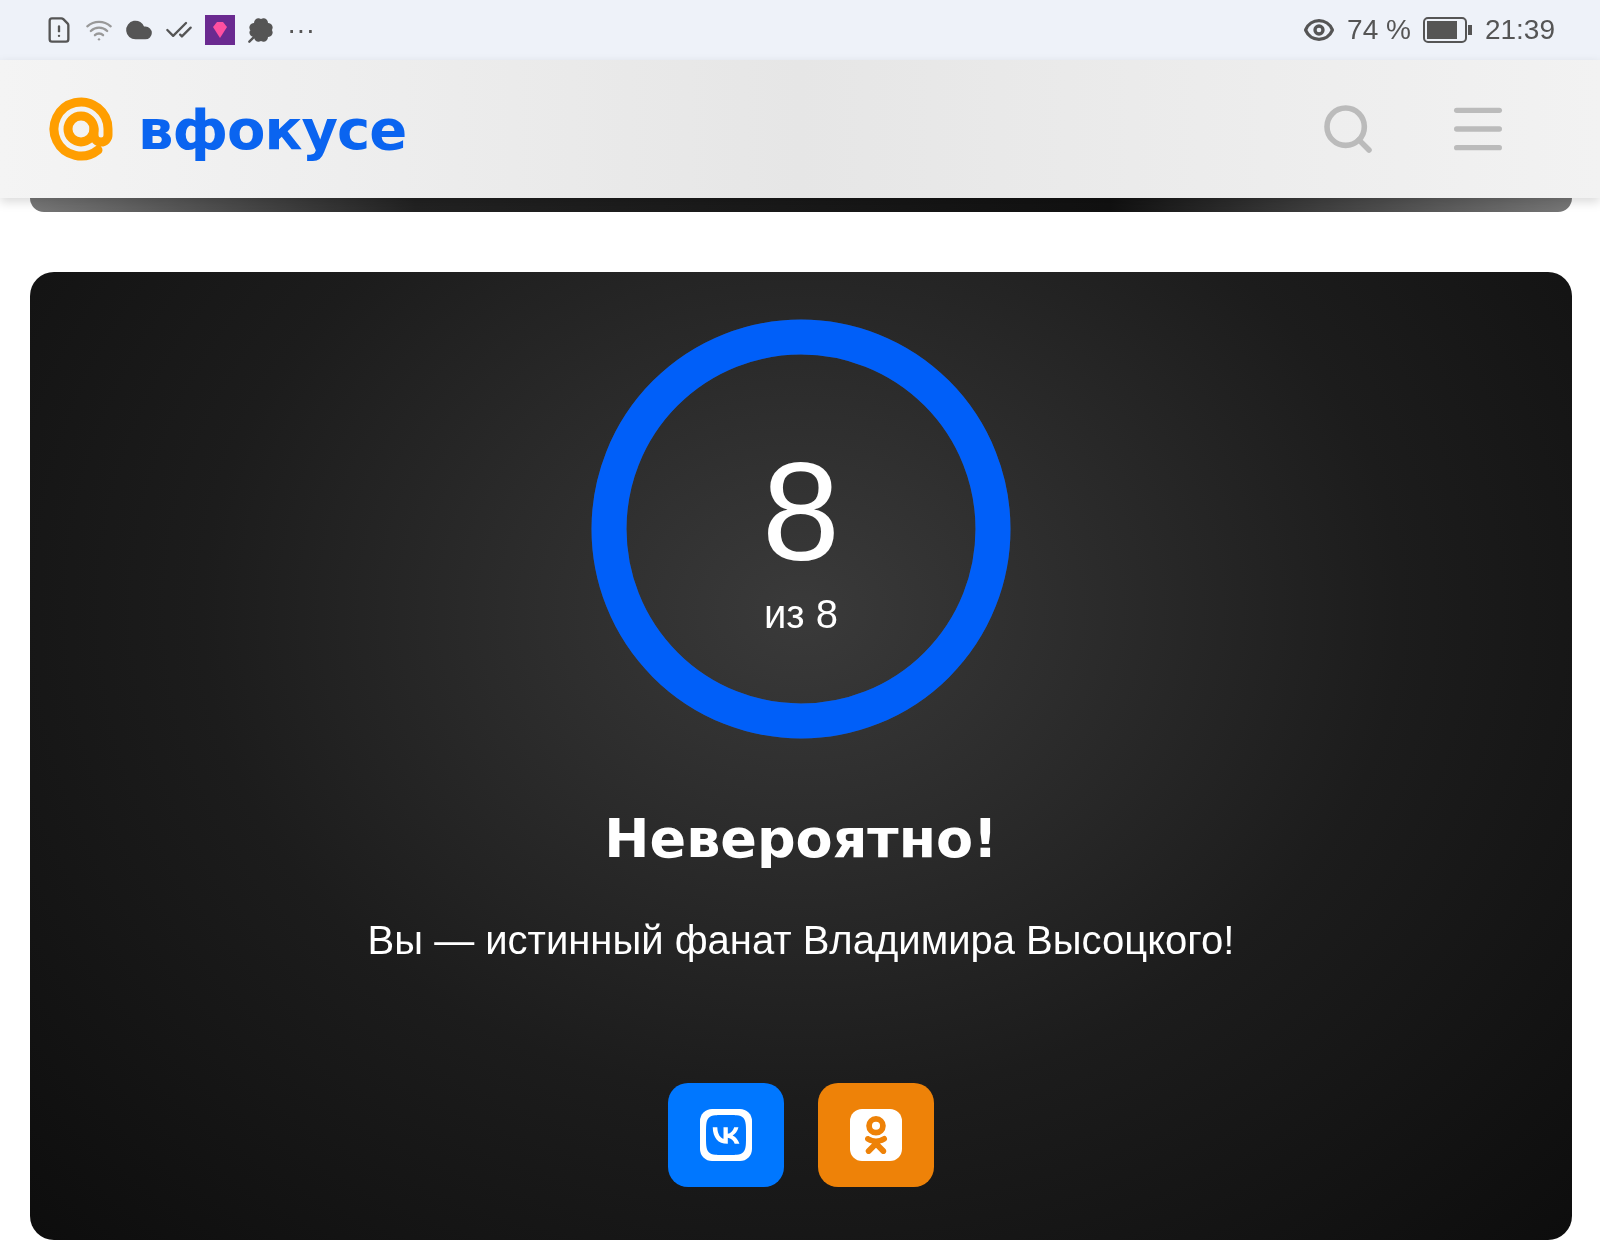 The height and width of the screenshot is (1252, 1600). What do you see at coordinates (800, 614) in the screenshot?
I see `score-total: из 8` at bounding box center [800, 614].